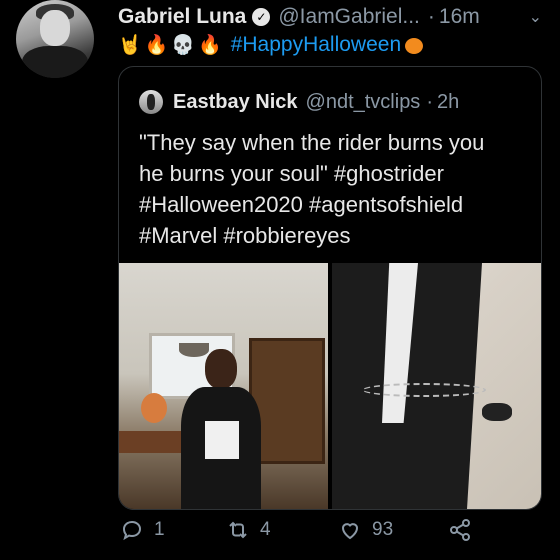 This screenshot has width=560, height=560. What do you see at coordinates (235, 102) in the screenshot?
I see `quoted-author-name: Eastbay Nick` at bounding box center [235, 102].